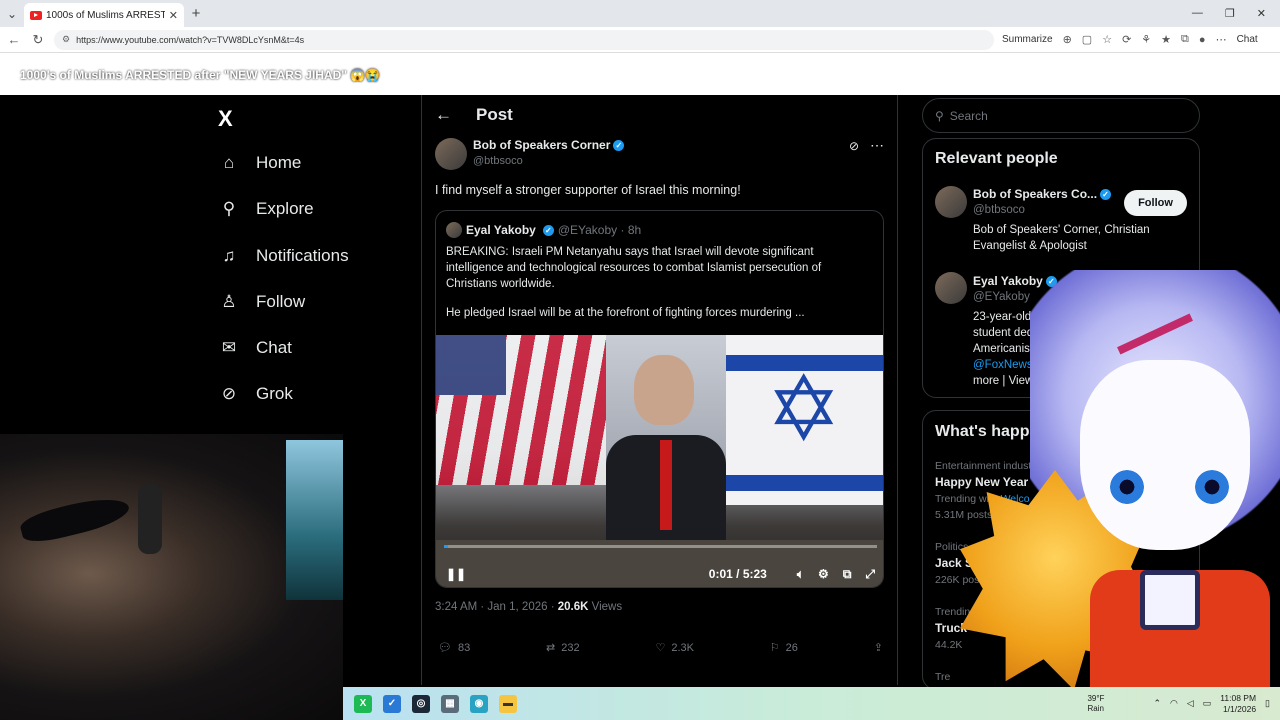 Image resolution: width=1280 pixels, height=720 pixels. I want to click on nav-follow: ♙ Follow, so click(261, 302).